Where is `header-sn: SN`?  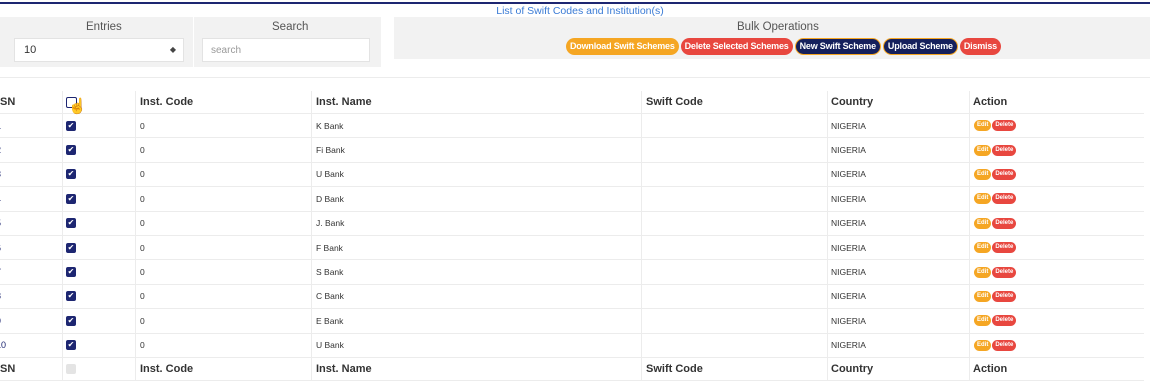 header-sn: SN is located at coordinates (7, 102).